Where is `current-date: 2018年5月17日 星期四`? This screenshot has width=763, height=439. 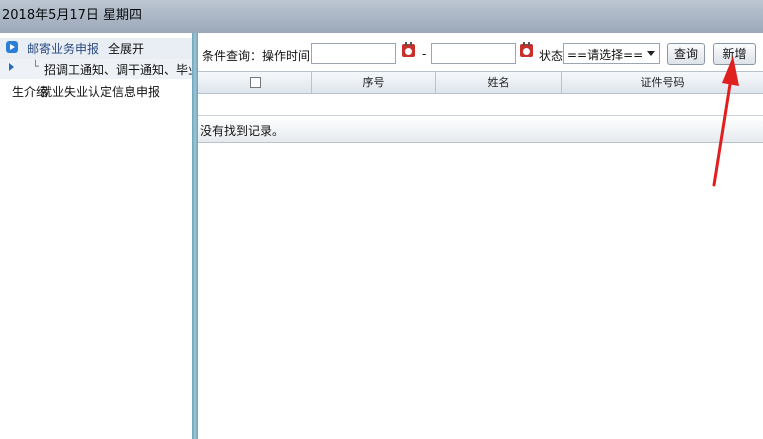 current-date: 2018年5月17日 星期四 is located at coordinates (72, 15).